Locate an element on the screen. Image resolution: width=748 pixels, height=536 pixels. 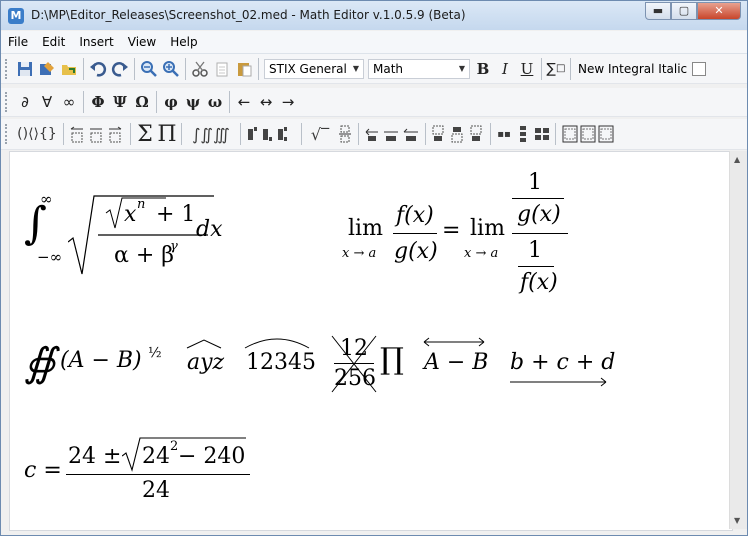
scroll-down-icon: ▼ is located at coordinates (737, 520).